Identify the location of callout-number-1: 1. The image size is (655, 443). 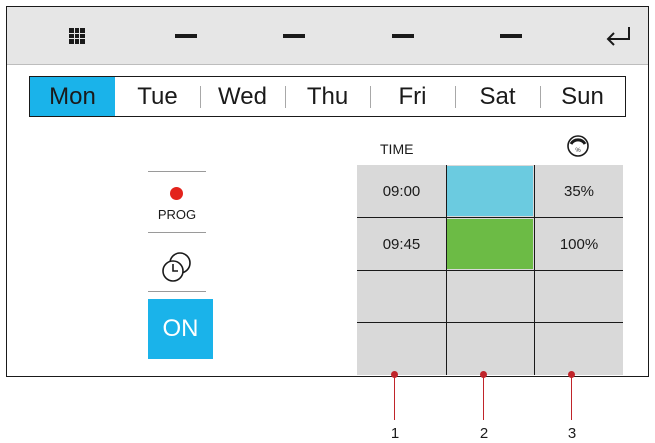
(395, 433).